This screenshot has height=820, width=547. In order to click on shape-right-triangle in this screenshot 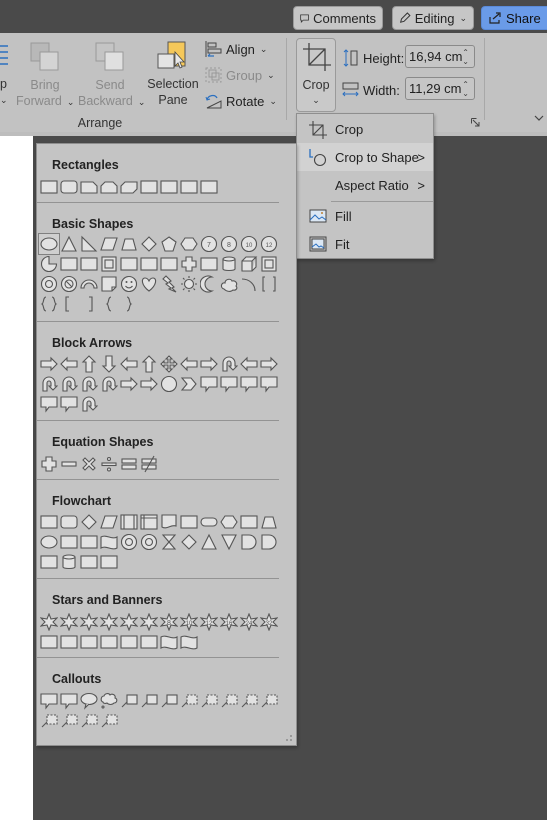, I will do `click(89, 244)`.